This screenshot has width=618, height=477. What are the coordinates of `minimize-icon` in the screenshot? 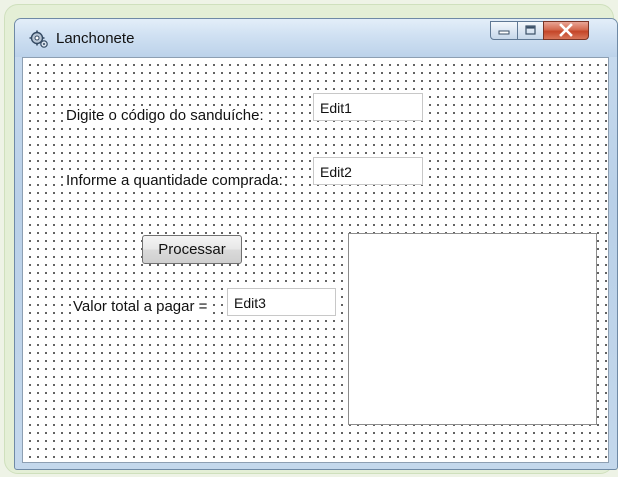 It's located at (504, 32).